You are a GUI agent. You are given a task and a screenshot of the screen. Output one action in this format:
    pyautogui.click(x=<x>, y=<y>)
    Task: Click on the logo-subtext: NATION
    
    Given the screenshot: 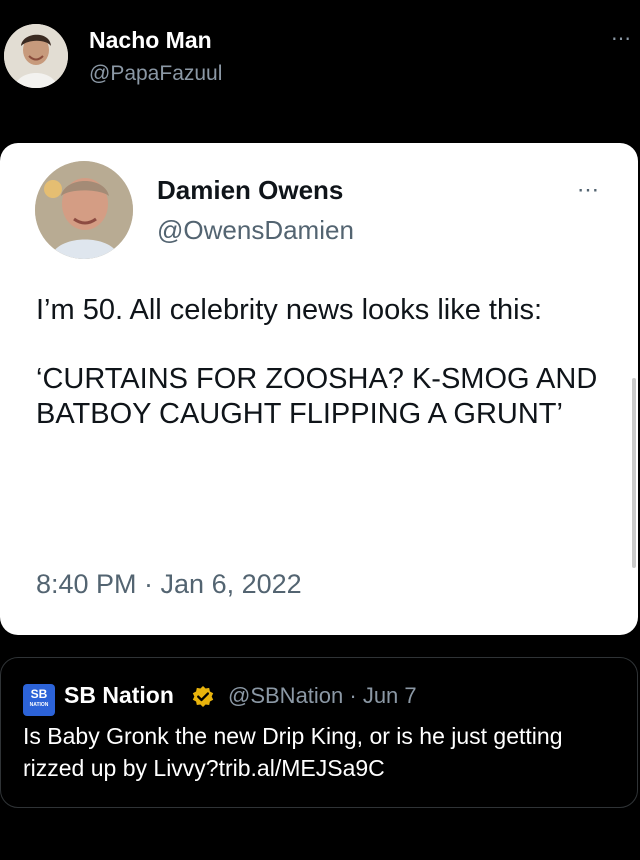 What is the action you would take?
    pyautogui.click(x=39, y=705)
    